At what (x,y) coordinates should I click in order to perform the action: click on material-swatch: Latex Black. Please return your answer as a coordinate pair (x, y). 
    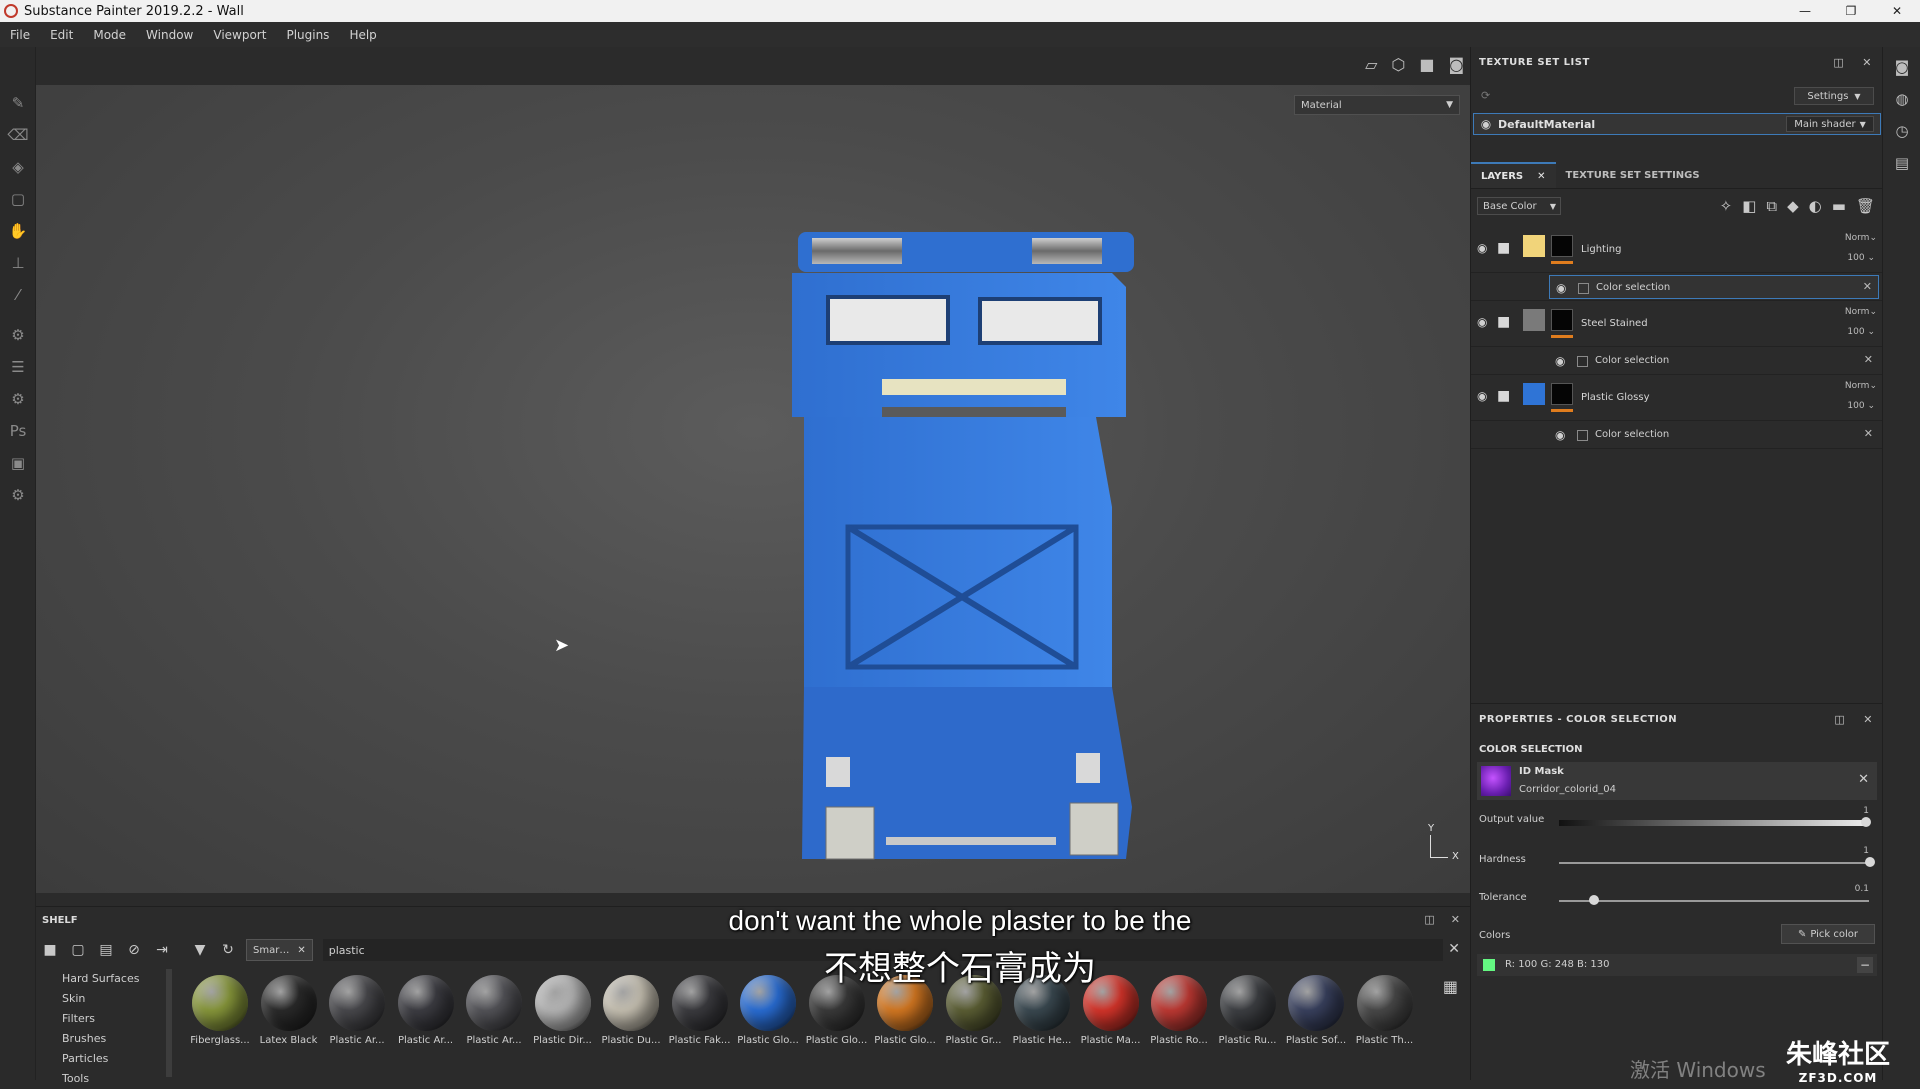
    Looking at the image, I should click on (289, 1010).